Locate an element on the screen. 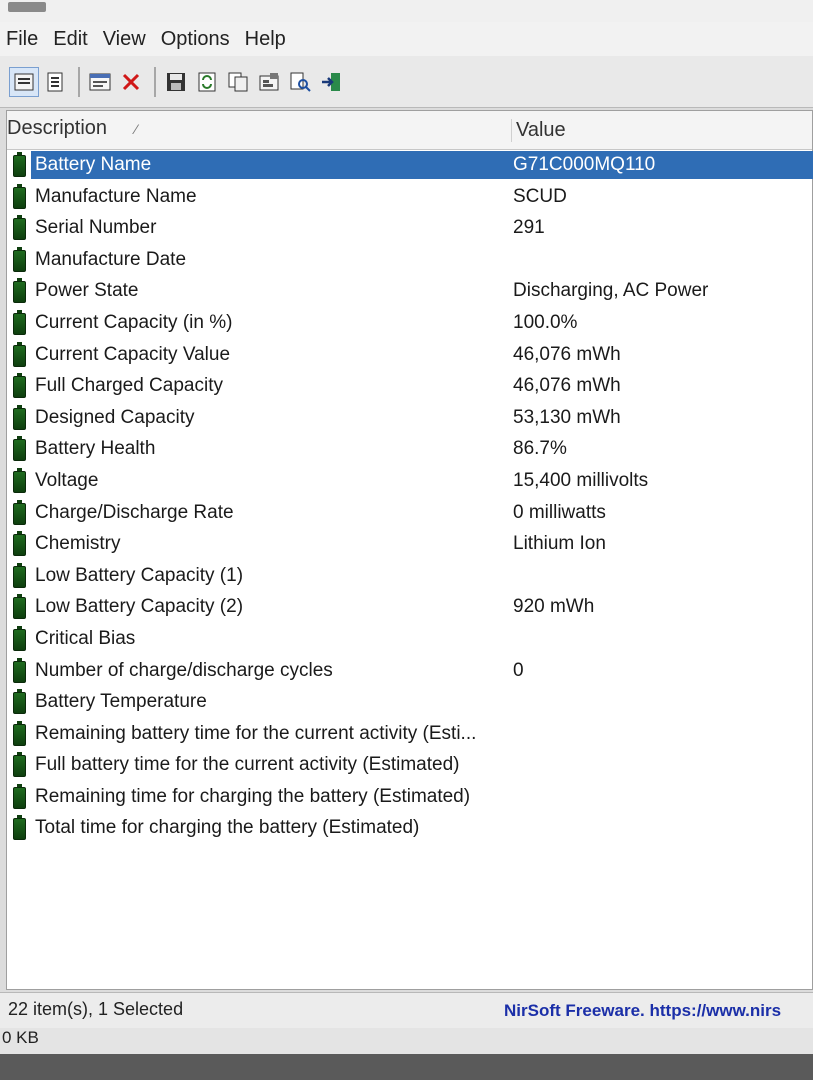 The image size is (813, 1080). toolbar is located at coordinates (406, 82).